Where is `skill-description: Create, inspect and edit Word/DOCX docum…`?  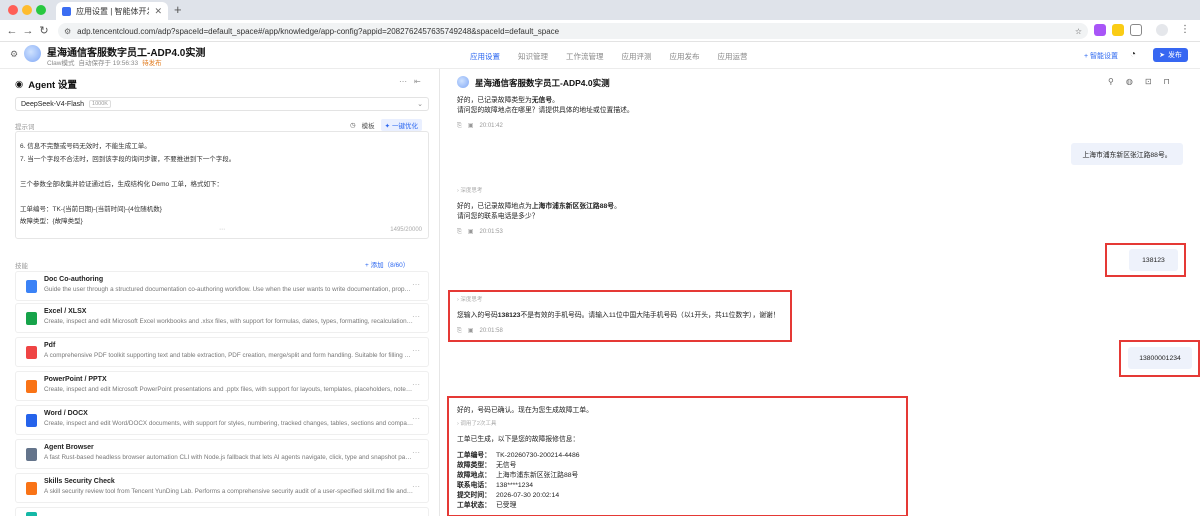
skill-description: Create, inspect and edit Word/DOCX docum… is located at coordinates (229, 423).